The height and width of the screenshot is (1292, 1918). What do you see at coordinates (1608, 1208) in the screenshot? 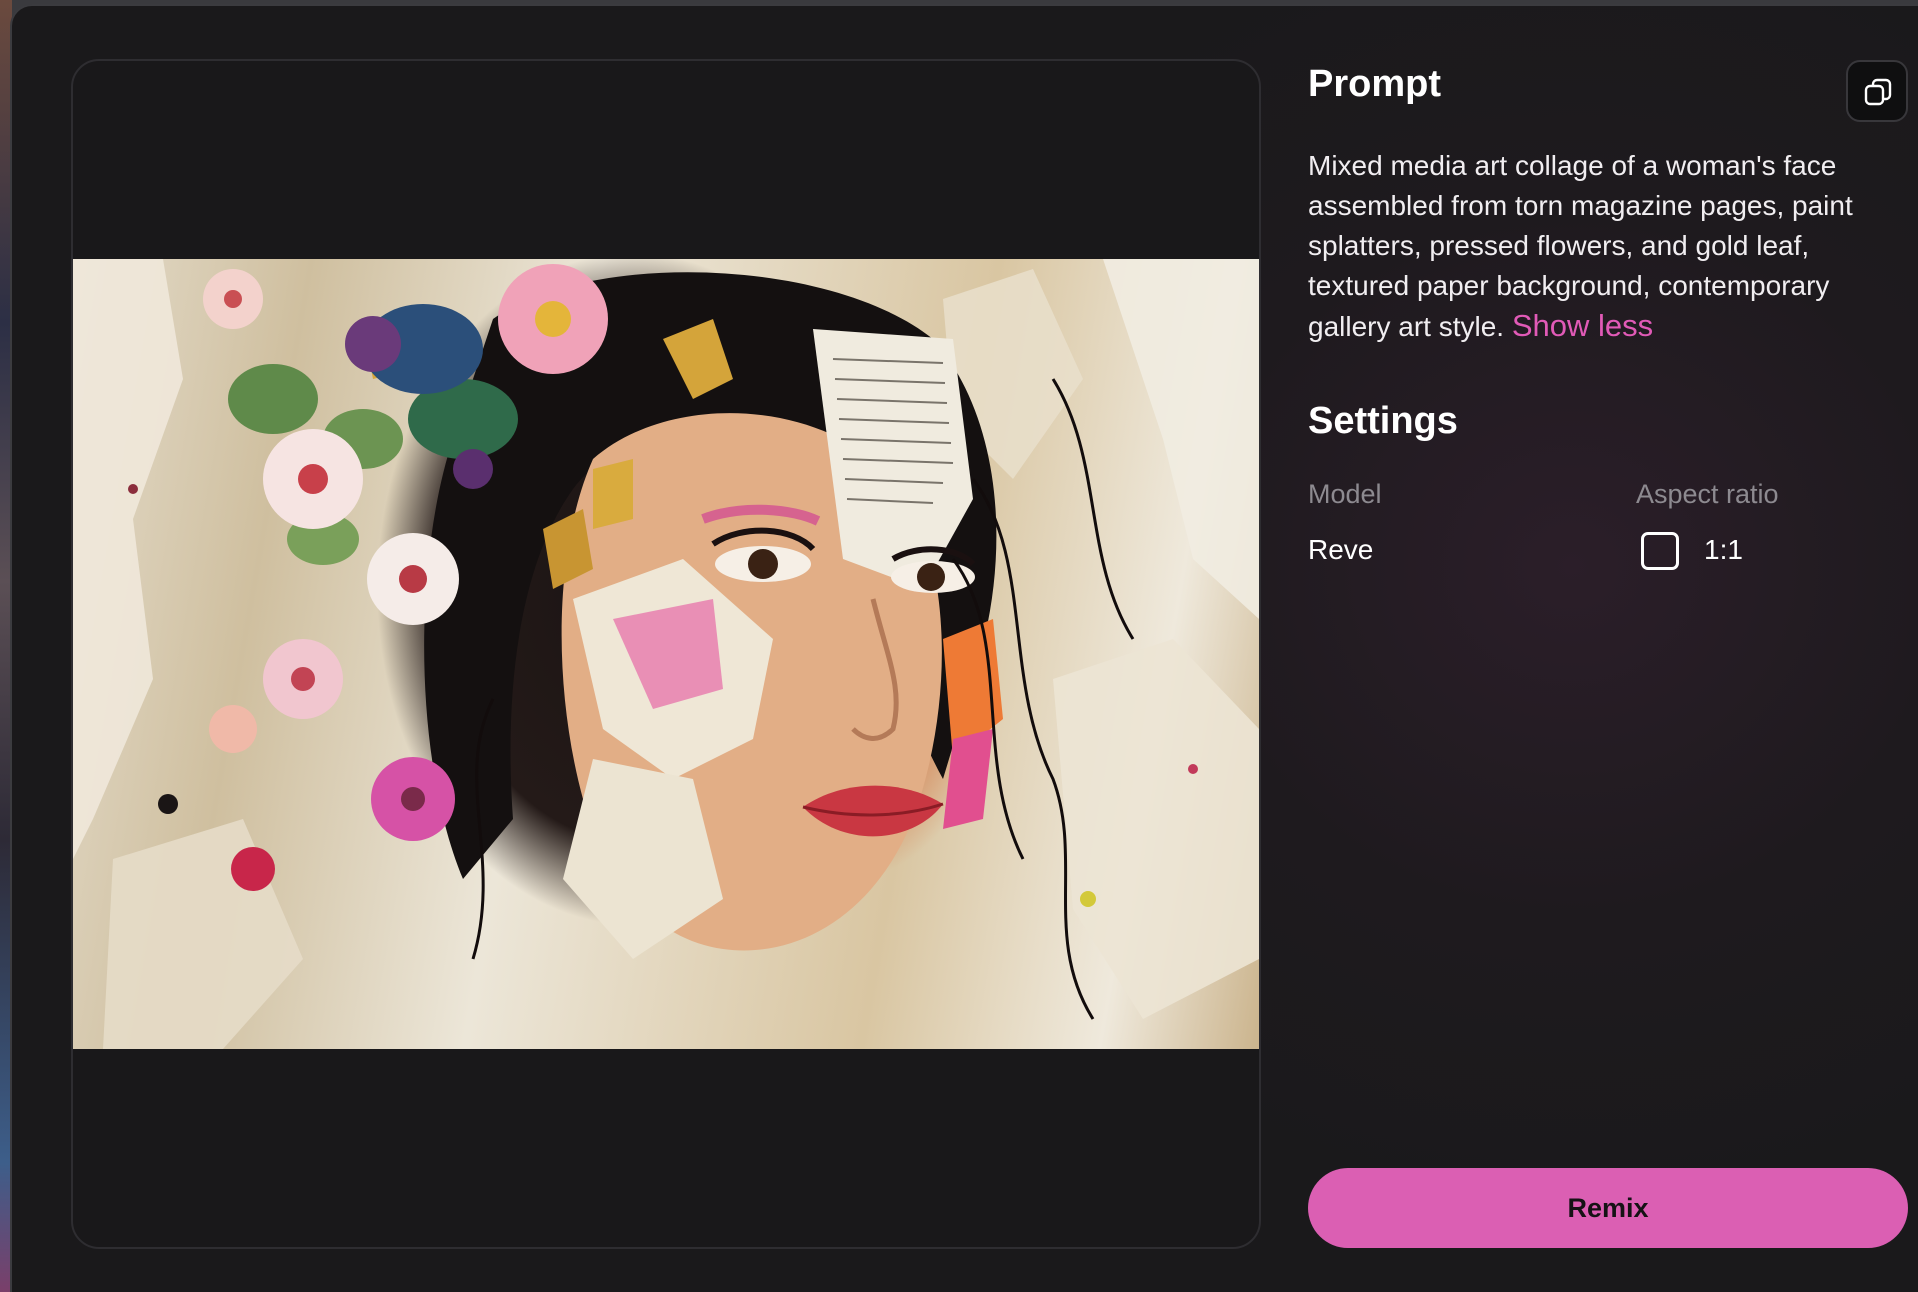
I see `remix-button: Remix` at bounding box center [1608, 1208].